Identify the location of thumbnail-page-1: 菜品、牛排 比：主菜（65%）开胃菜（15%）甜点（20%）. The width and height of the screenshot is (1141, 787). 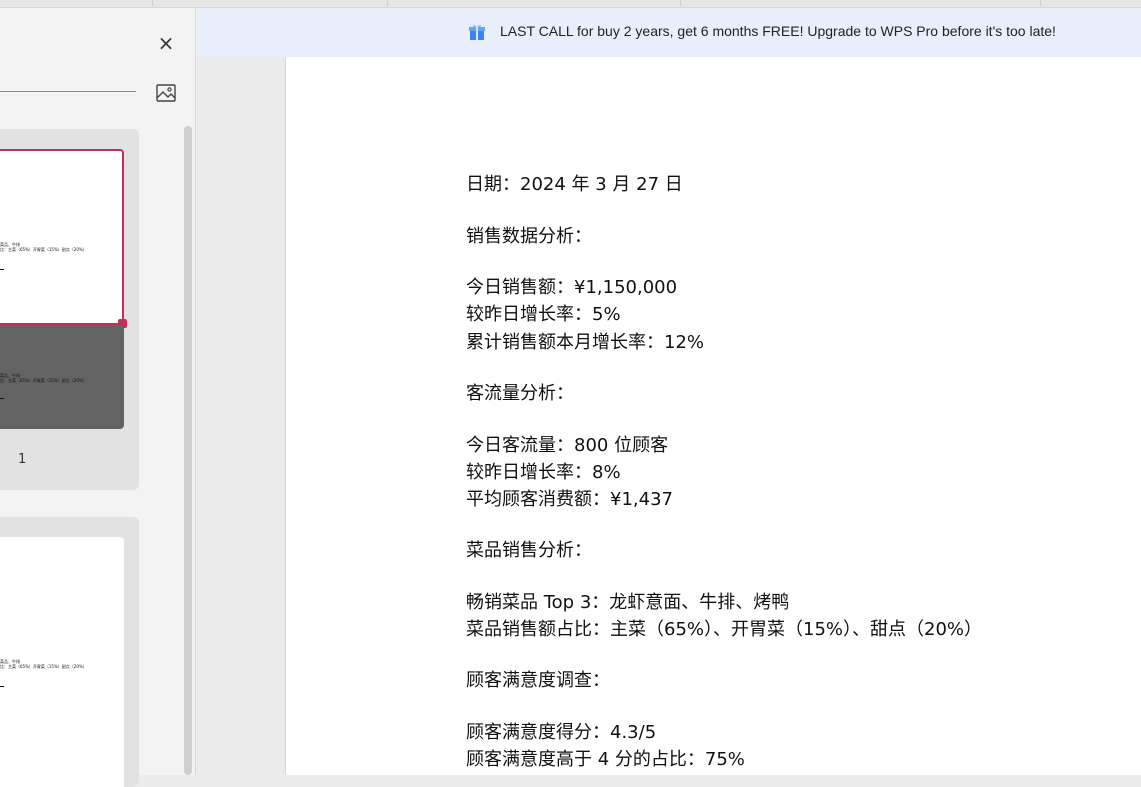
(63, 238).